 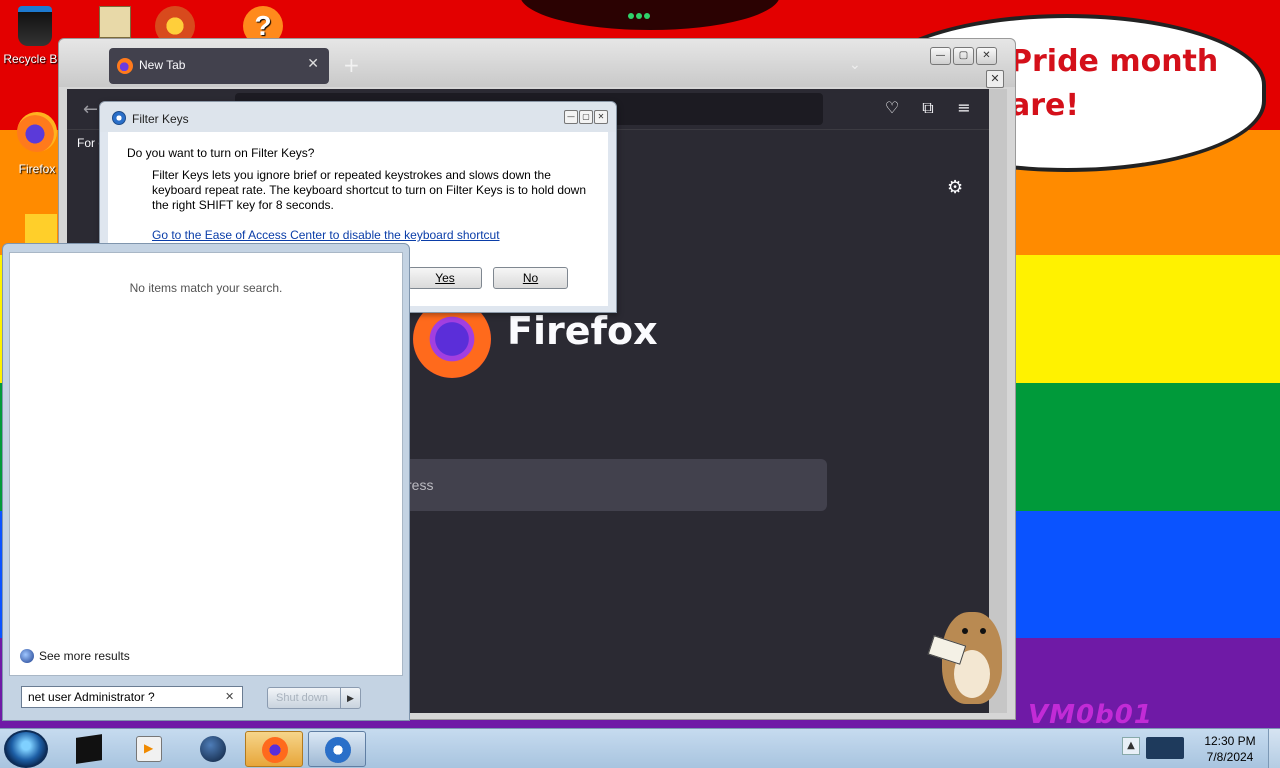 What do you see at coordinates (160, 119) in the screenshot?
I see `dialog-title: Filter Keys` at bounding box center [160, 119].